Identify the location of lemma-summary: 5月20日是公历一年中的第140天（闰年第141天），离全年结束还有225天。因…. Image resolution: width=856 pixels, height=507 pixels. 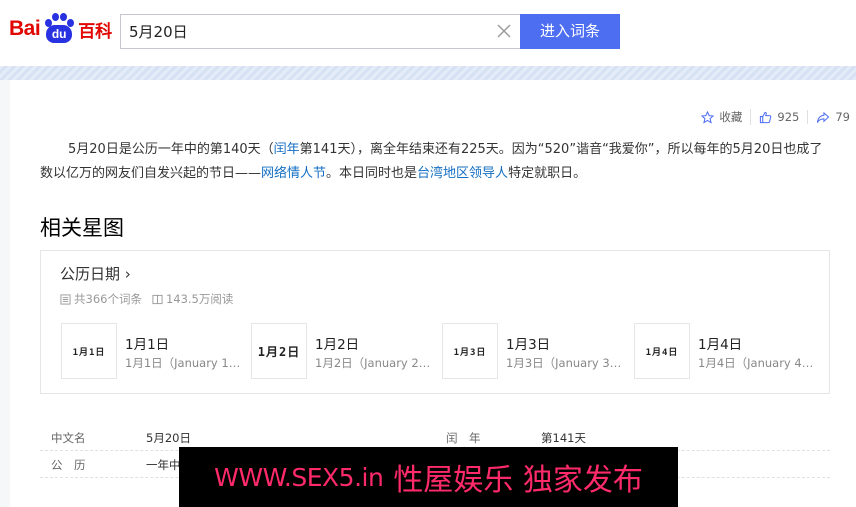
(436, 162).